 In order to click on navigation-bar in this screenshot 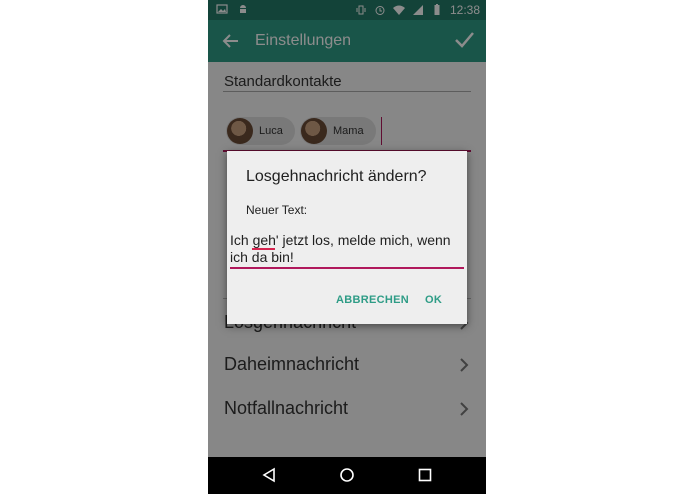, I will do `click(347, 475)`.